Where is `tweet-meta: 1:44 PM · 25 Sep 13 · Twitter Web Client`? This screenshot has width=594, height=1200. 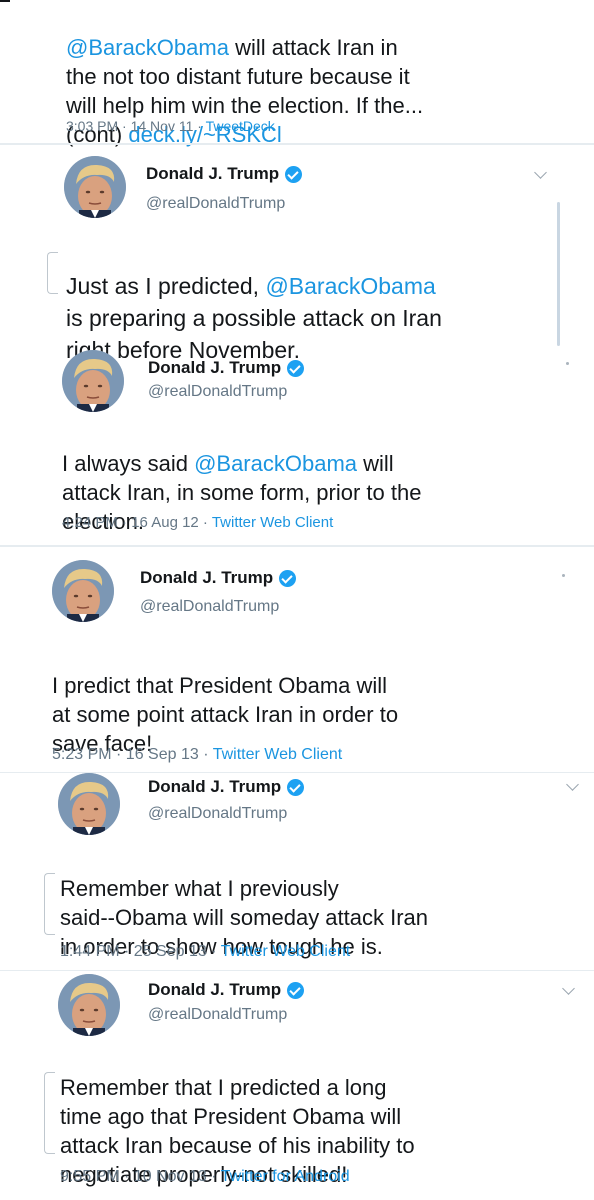
tweet-meta: 1:44 PM · 25 Sep 13 · Twitter Web Client is located at coordinates (205, 952).